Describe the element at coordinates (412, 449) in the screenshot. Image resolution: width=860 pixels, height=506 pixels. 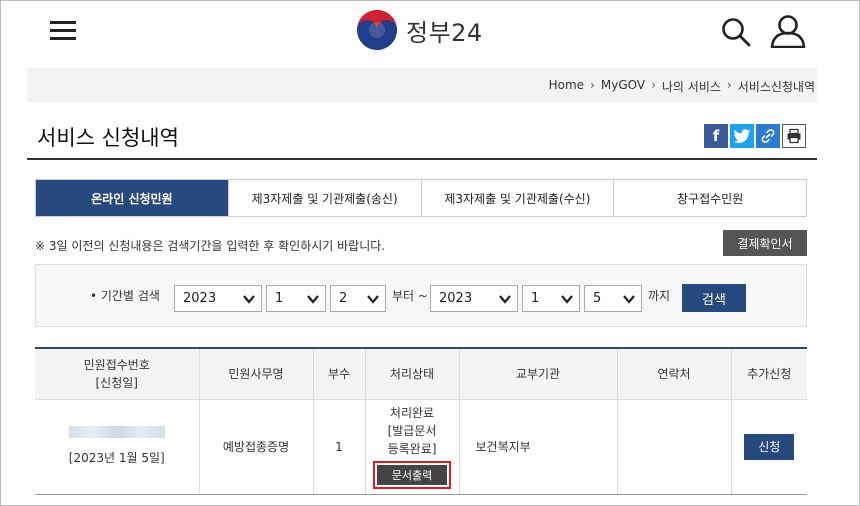
I see `status-detail-2: 등록완료]` at that location.